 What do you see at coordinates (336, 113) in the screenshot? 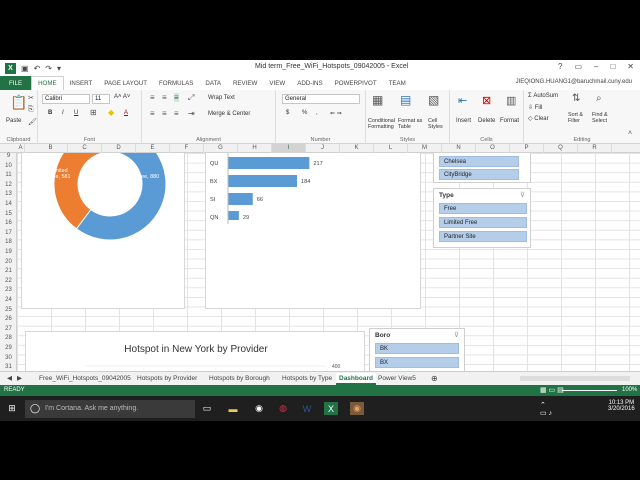
I see `decimal-icon: ⇐ ⇒` at bounding box center [336, 113].